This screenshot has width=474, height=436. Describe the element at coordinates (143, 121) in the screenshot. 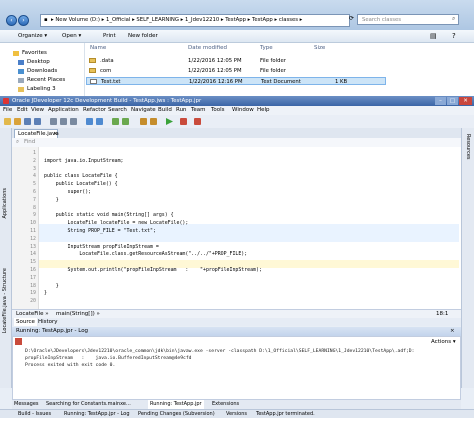

I see `make-icon` at that location.